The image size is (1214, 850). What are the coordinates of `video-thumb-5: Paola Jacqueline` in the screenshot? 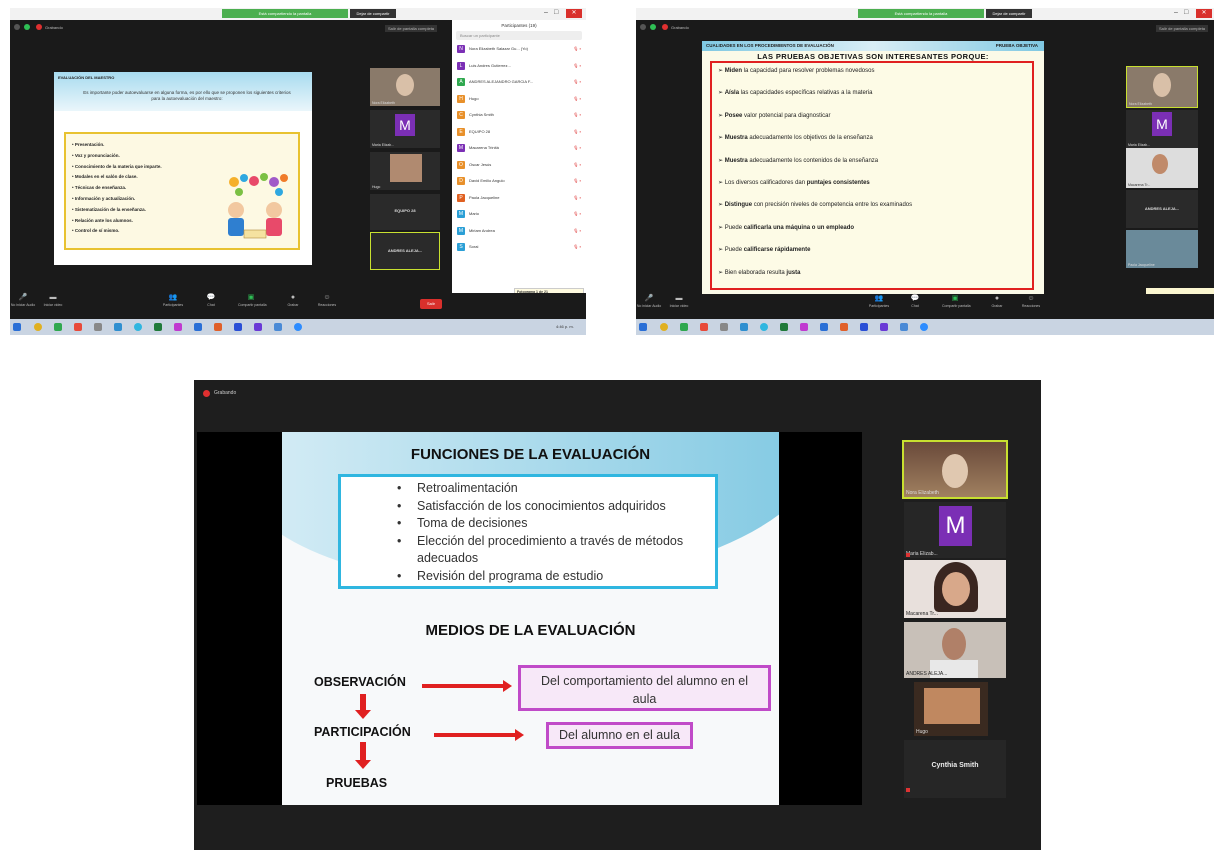 It's located at (1162, 249).